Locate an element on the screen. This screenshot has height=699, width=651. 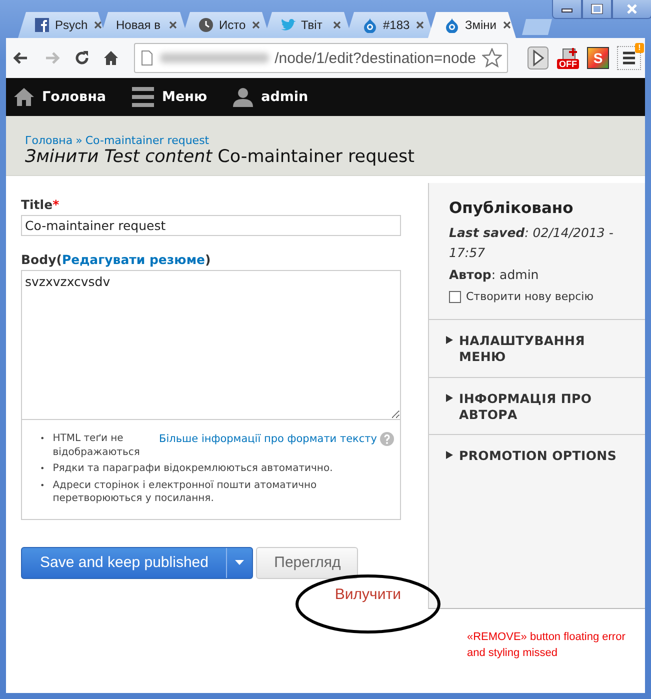
address-field: /node/1/edit?destination=node is located at coordinates (321, 58).